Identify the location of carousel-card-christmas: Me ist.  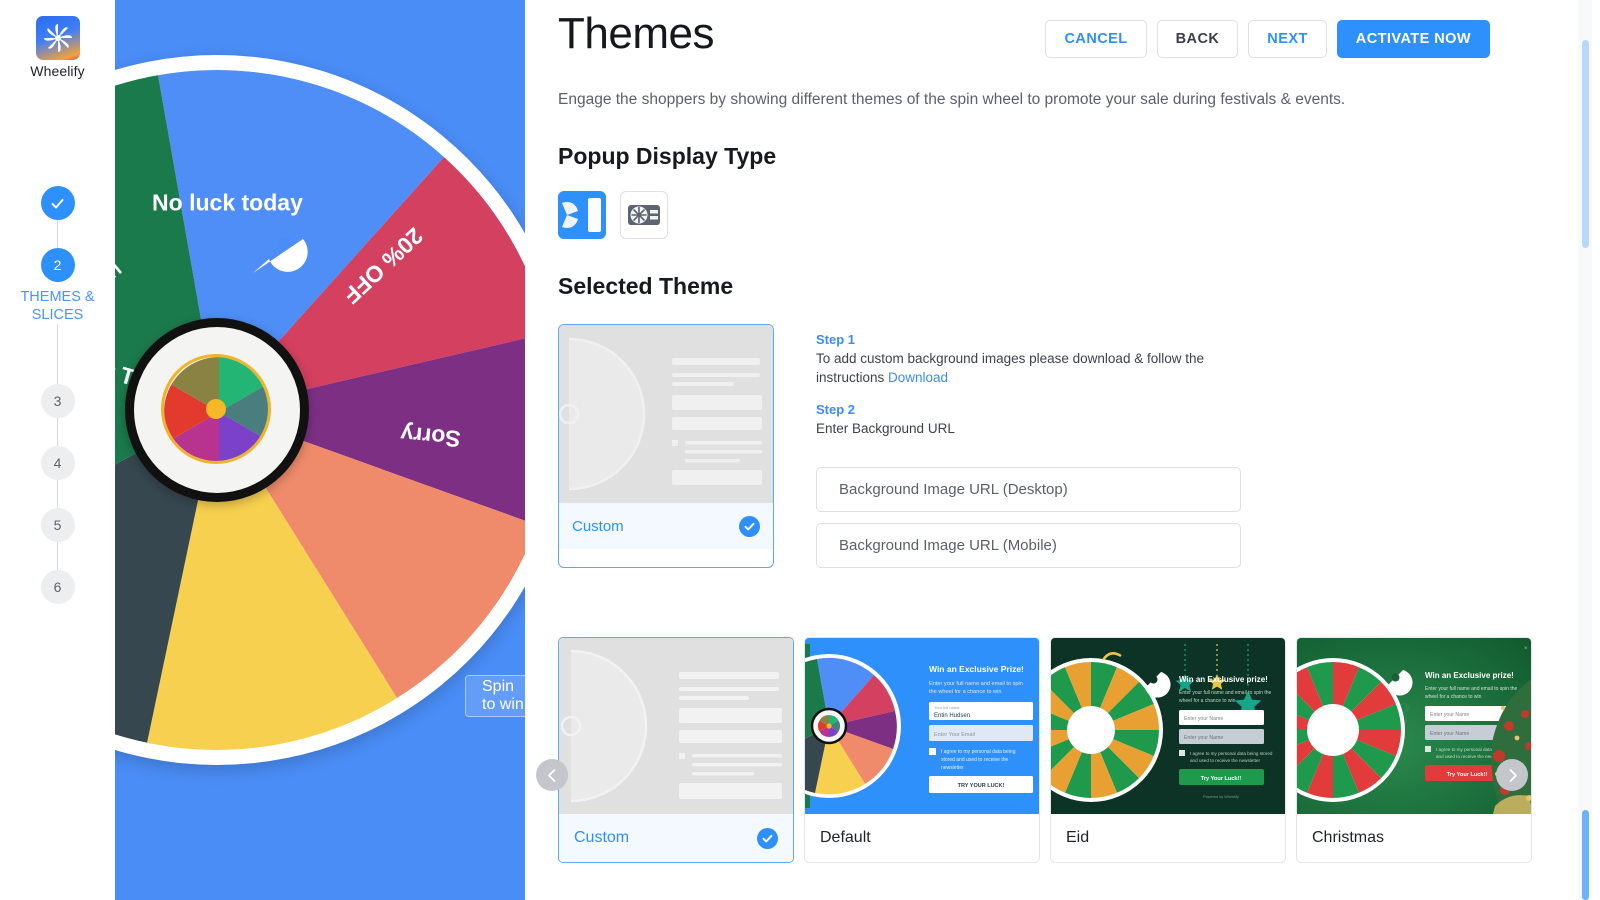
(1414, 750).